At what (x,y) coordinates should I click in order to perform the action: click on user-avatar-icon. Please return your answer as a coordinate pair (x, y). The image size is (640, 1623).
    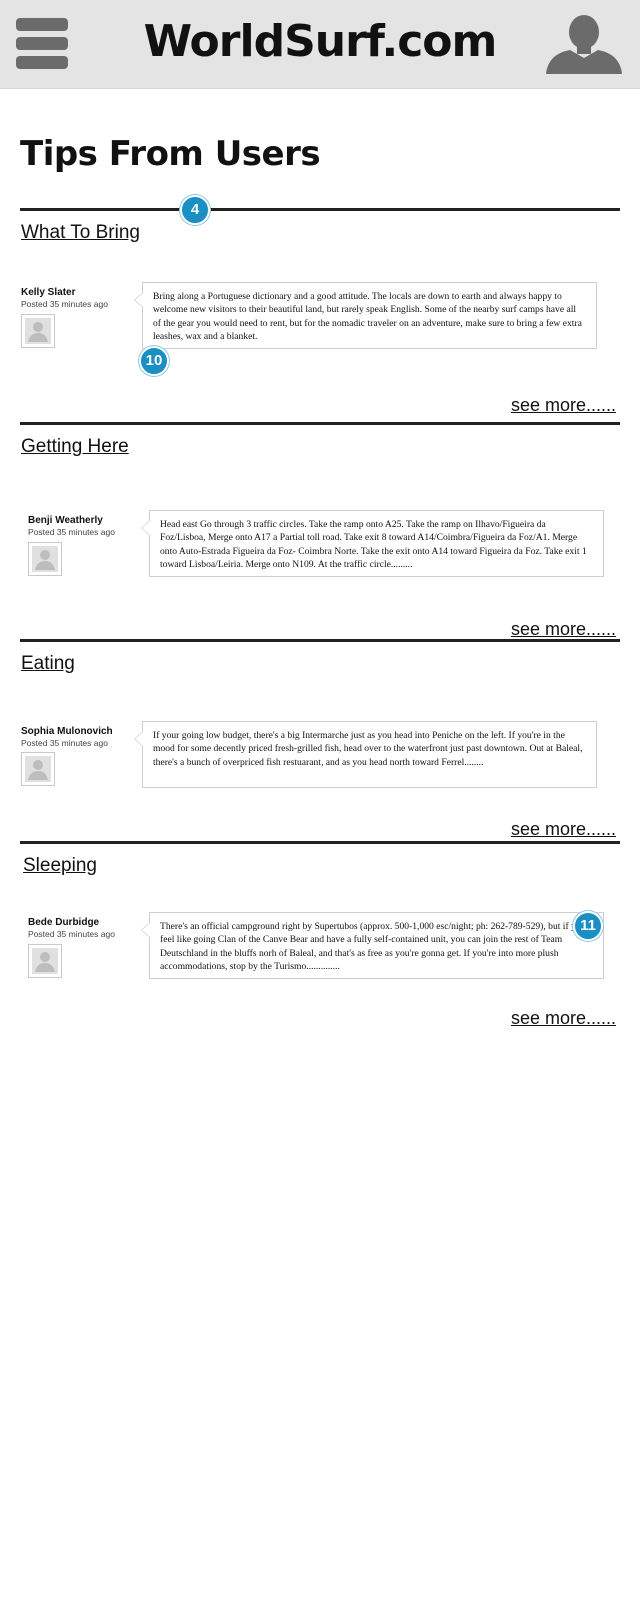
    Looking at the image, I should click on (584, 44).